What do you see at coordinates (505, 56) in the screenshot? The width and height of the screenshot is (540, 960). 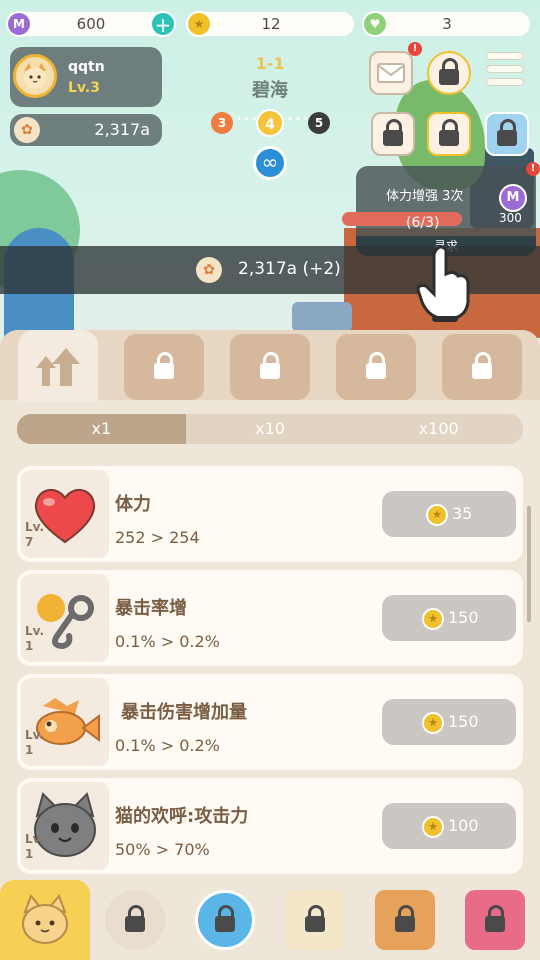 I see `menu-bar` at bounding box center [505, 56].